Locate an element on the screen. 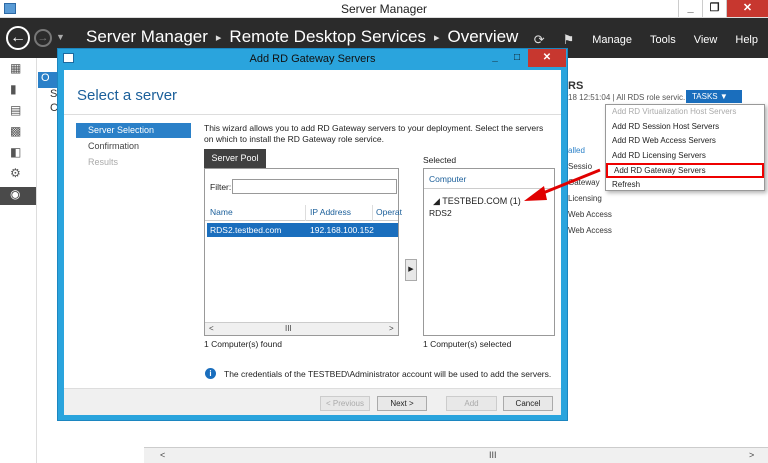  add-button: Add is located at coordinates (471, 403).